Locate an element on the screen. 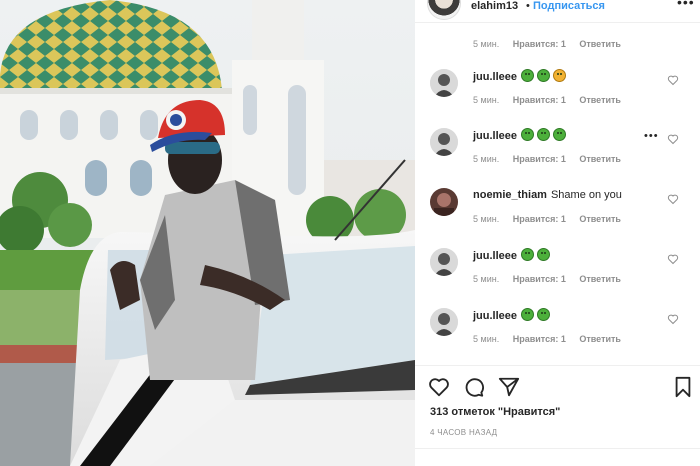 The image size is (700, 466). comment-icon is located at coordinates (474, 387).